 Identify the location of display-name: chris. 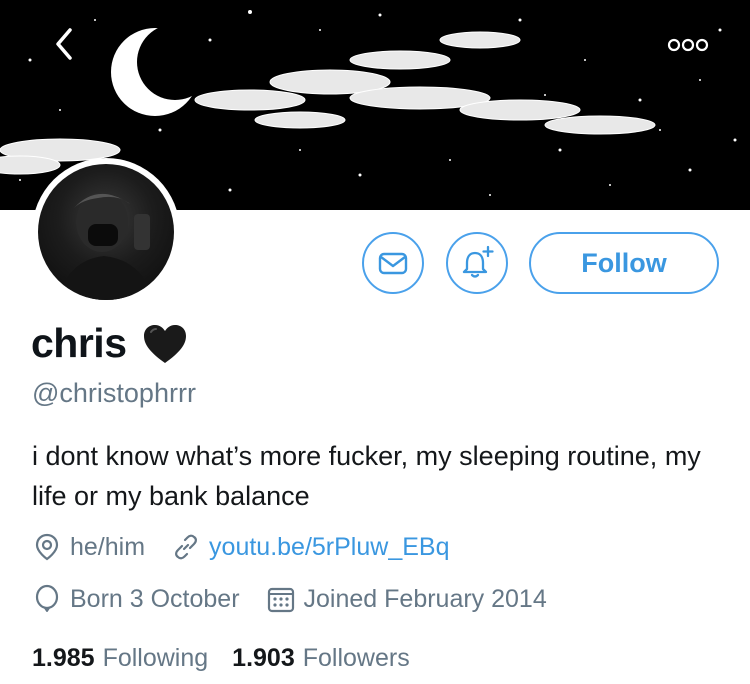
(79, 343).